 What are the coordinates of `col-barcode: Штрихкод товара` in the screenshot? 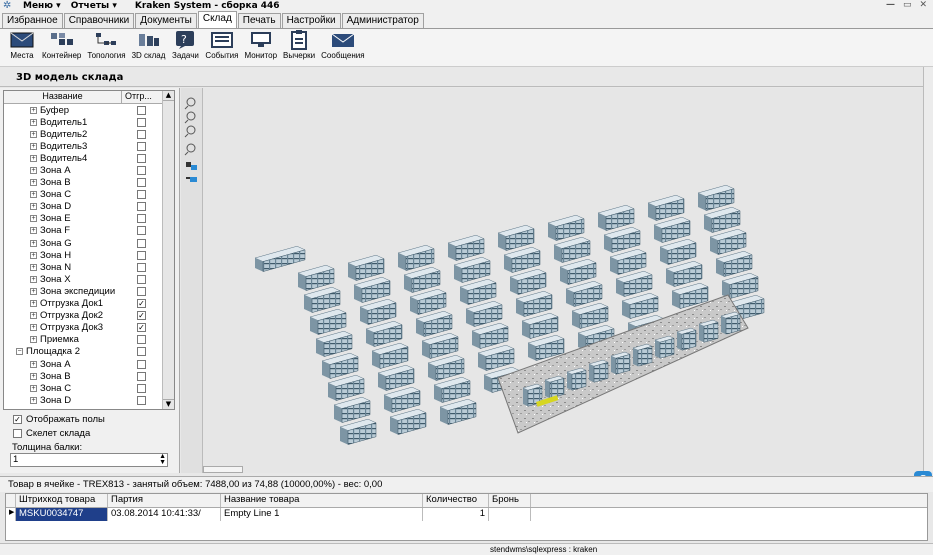 It's located at (62, 500).